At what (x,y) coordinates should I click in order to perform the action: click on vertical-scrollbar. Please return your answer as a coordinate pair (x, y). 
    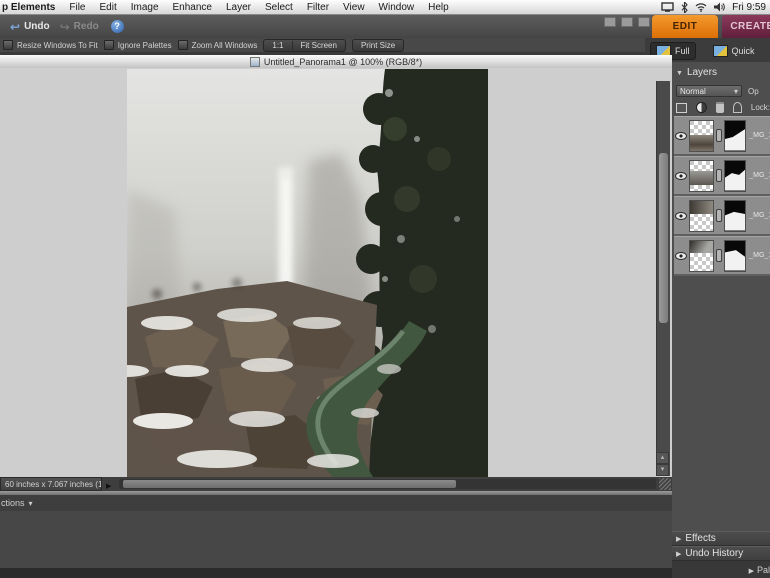
    Looking at the image, I should click on (663, 278).